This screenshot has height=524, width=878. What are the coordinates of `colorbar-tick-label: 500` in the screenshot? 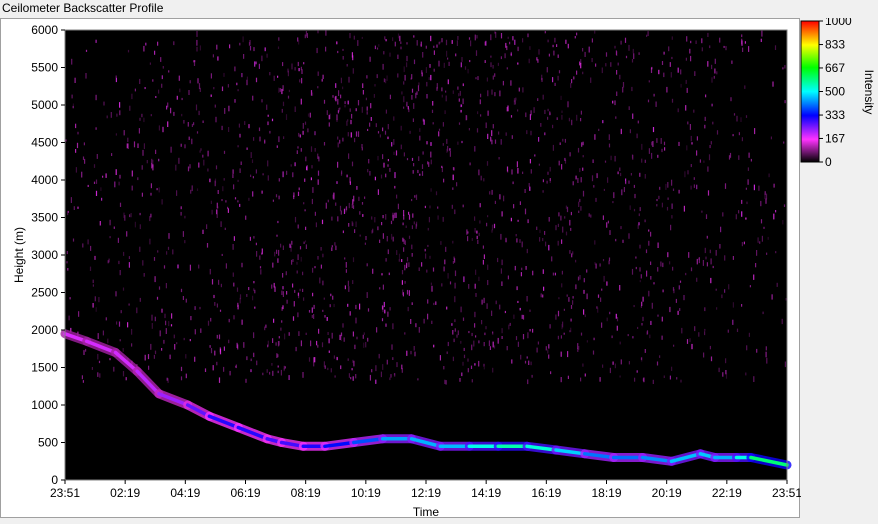 It's located at (835, 92).